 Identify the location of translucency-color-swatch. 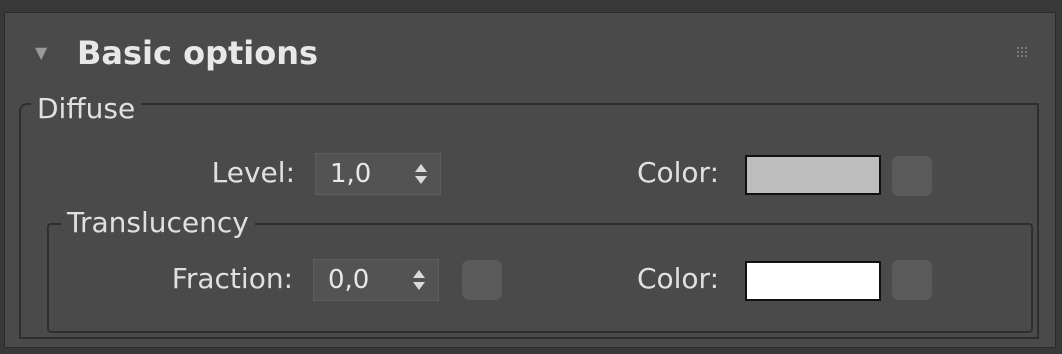
(813, 281).